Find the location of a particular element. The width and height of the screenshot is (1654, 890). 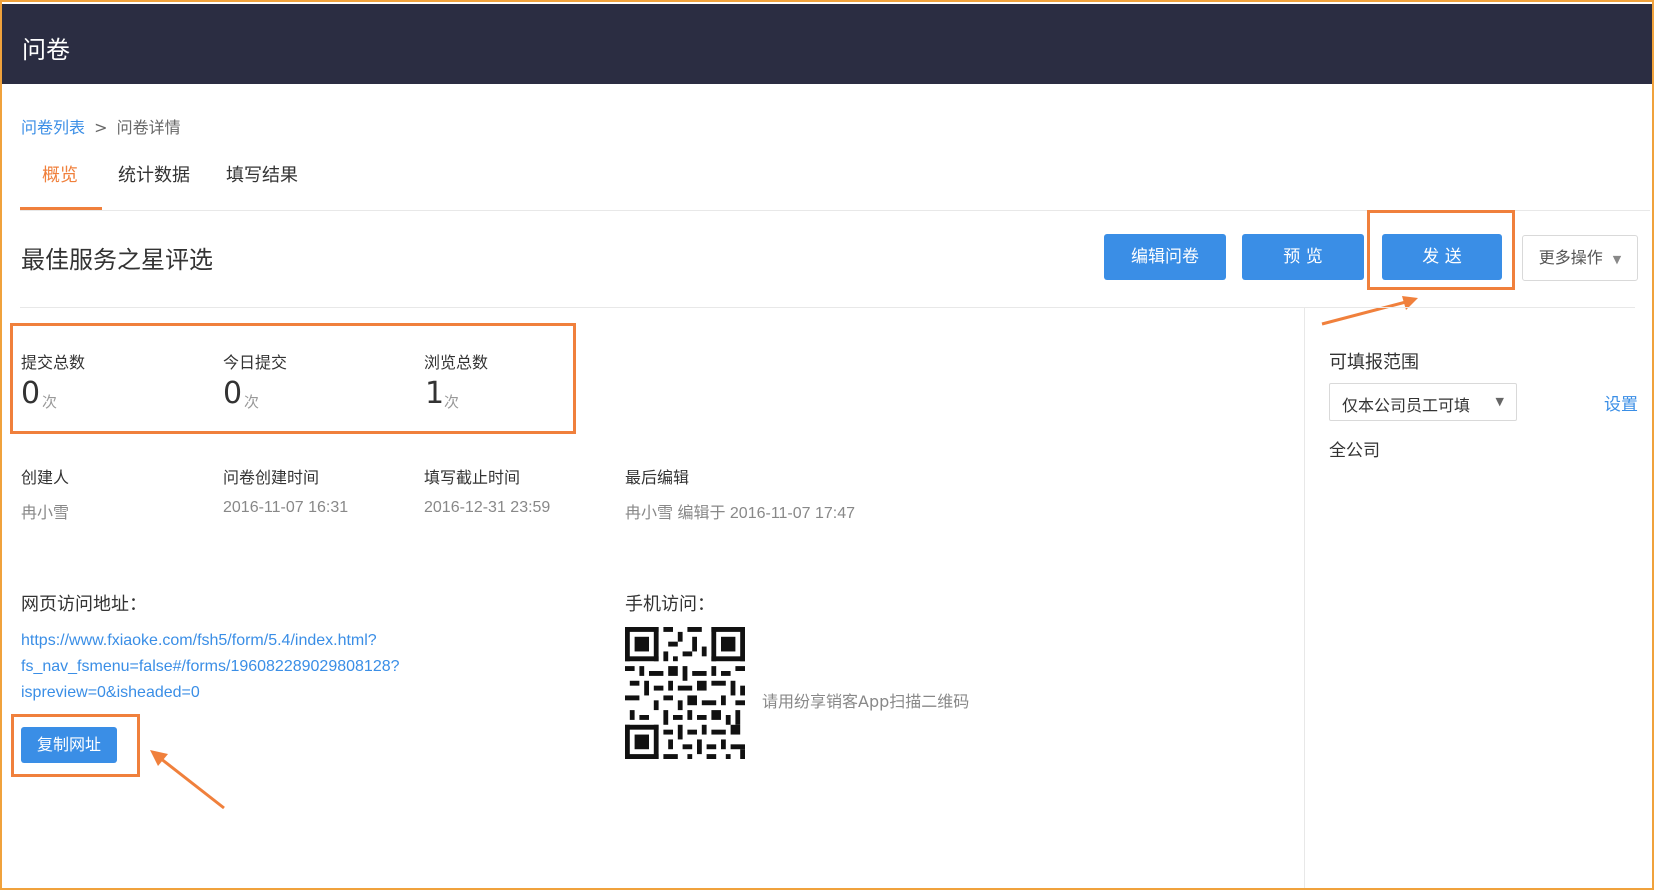

top-header-bar: 问卷 is located at coordinates (827, 44).